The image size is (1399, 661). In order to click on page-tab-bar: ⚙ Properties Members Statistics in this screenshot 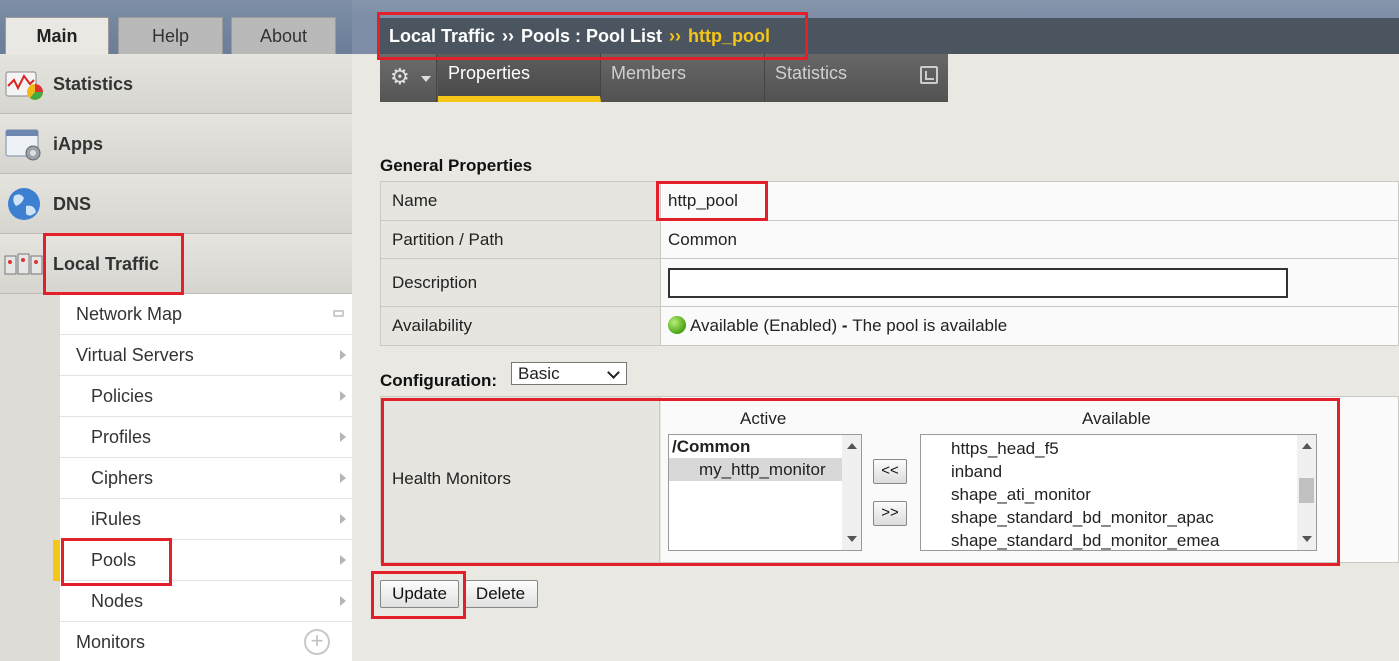, I will do `click(664, 78)`.